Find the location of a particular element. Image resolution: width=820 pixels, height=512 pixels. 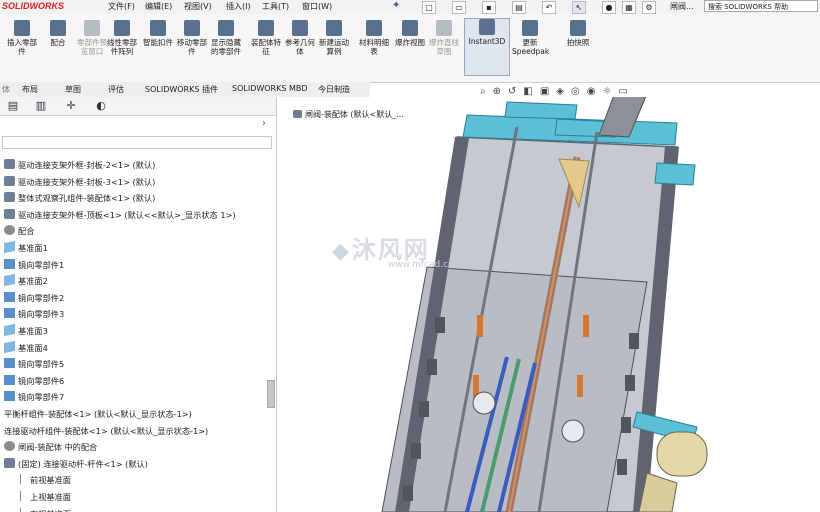

watermark-logo-icon: ◆ is located at coordinates (340, 251).